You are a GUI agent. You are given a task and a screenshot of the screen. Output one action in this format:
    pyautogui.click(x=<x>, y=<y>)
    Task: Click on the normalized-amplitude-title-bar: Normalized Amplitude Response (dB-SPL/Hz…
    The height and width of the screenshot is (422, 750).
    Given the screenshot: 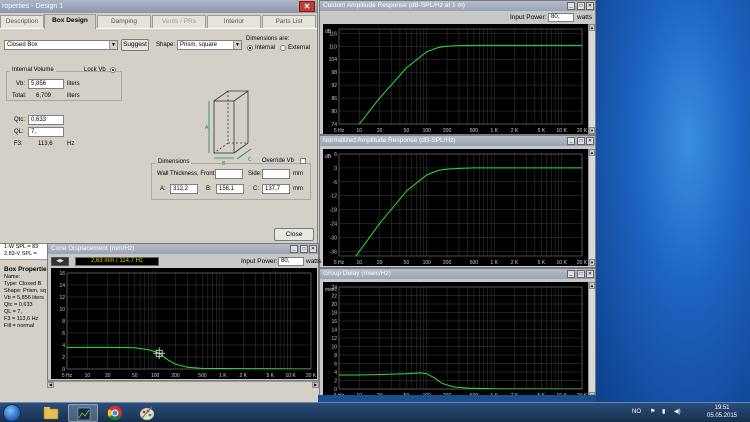 What is the action you would take?
    pyautogui.click(x=457, y=141)
    